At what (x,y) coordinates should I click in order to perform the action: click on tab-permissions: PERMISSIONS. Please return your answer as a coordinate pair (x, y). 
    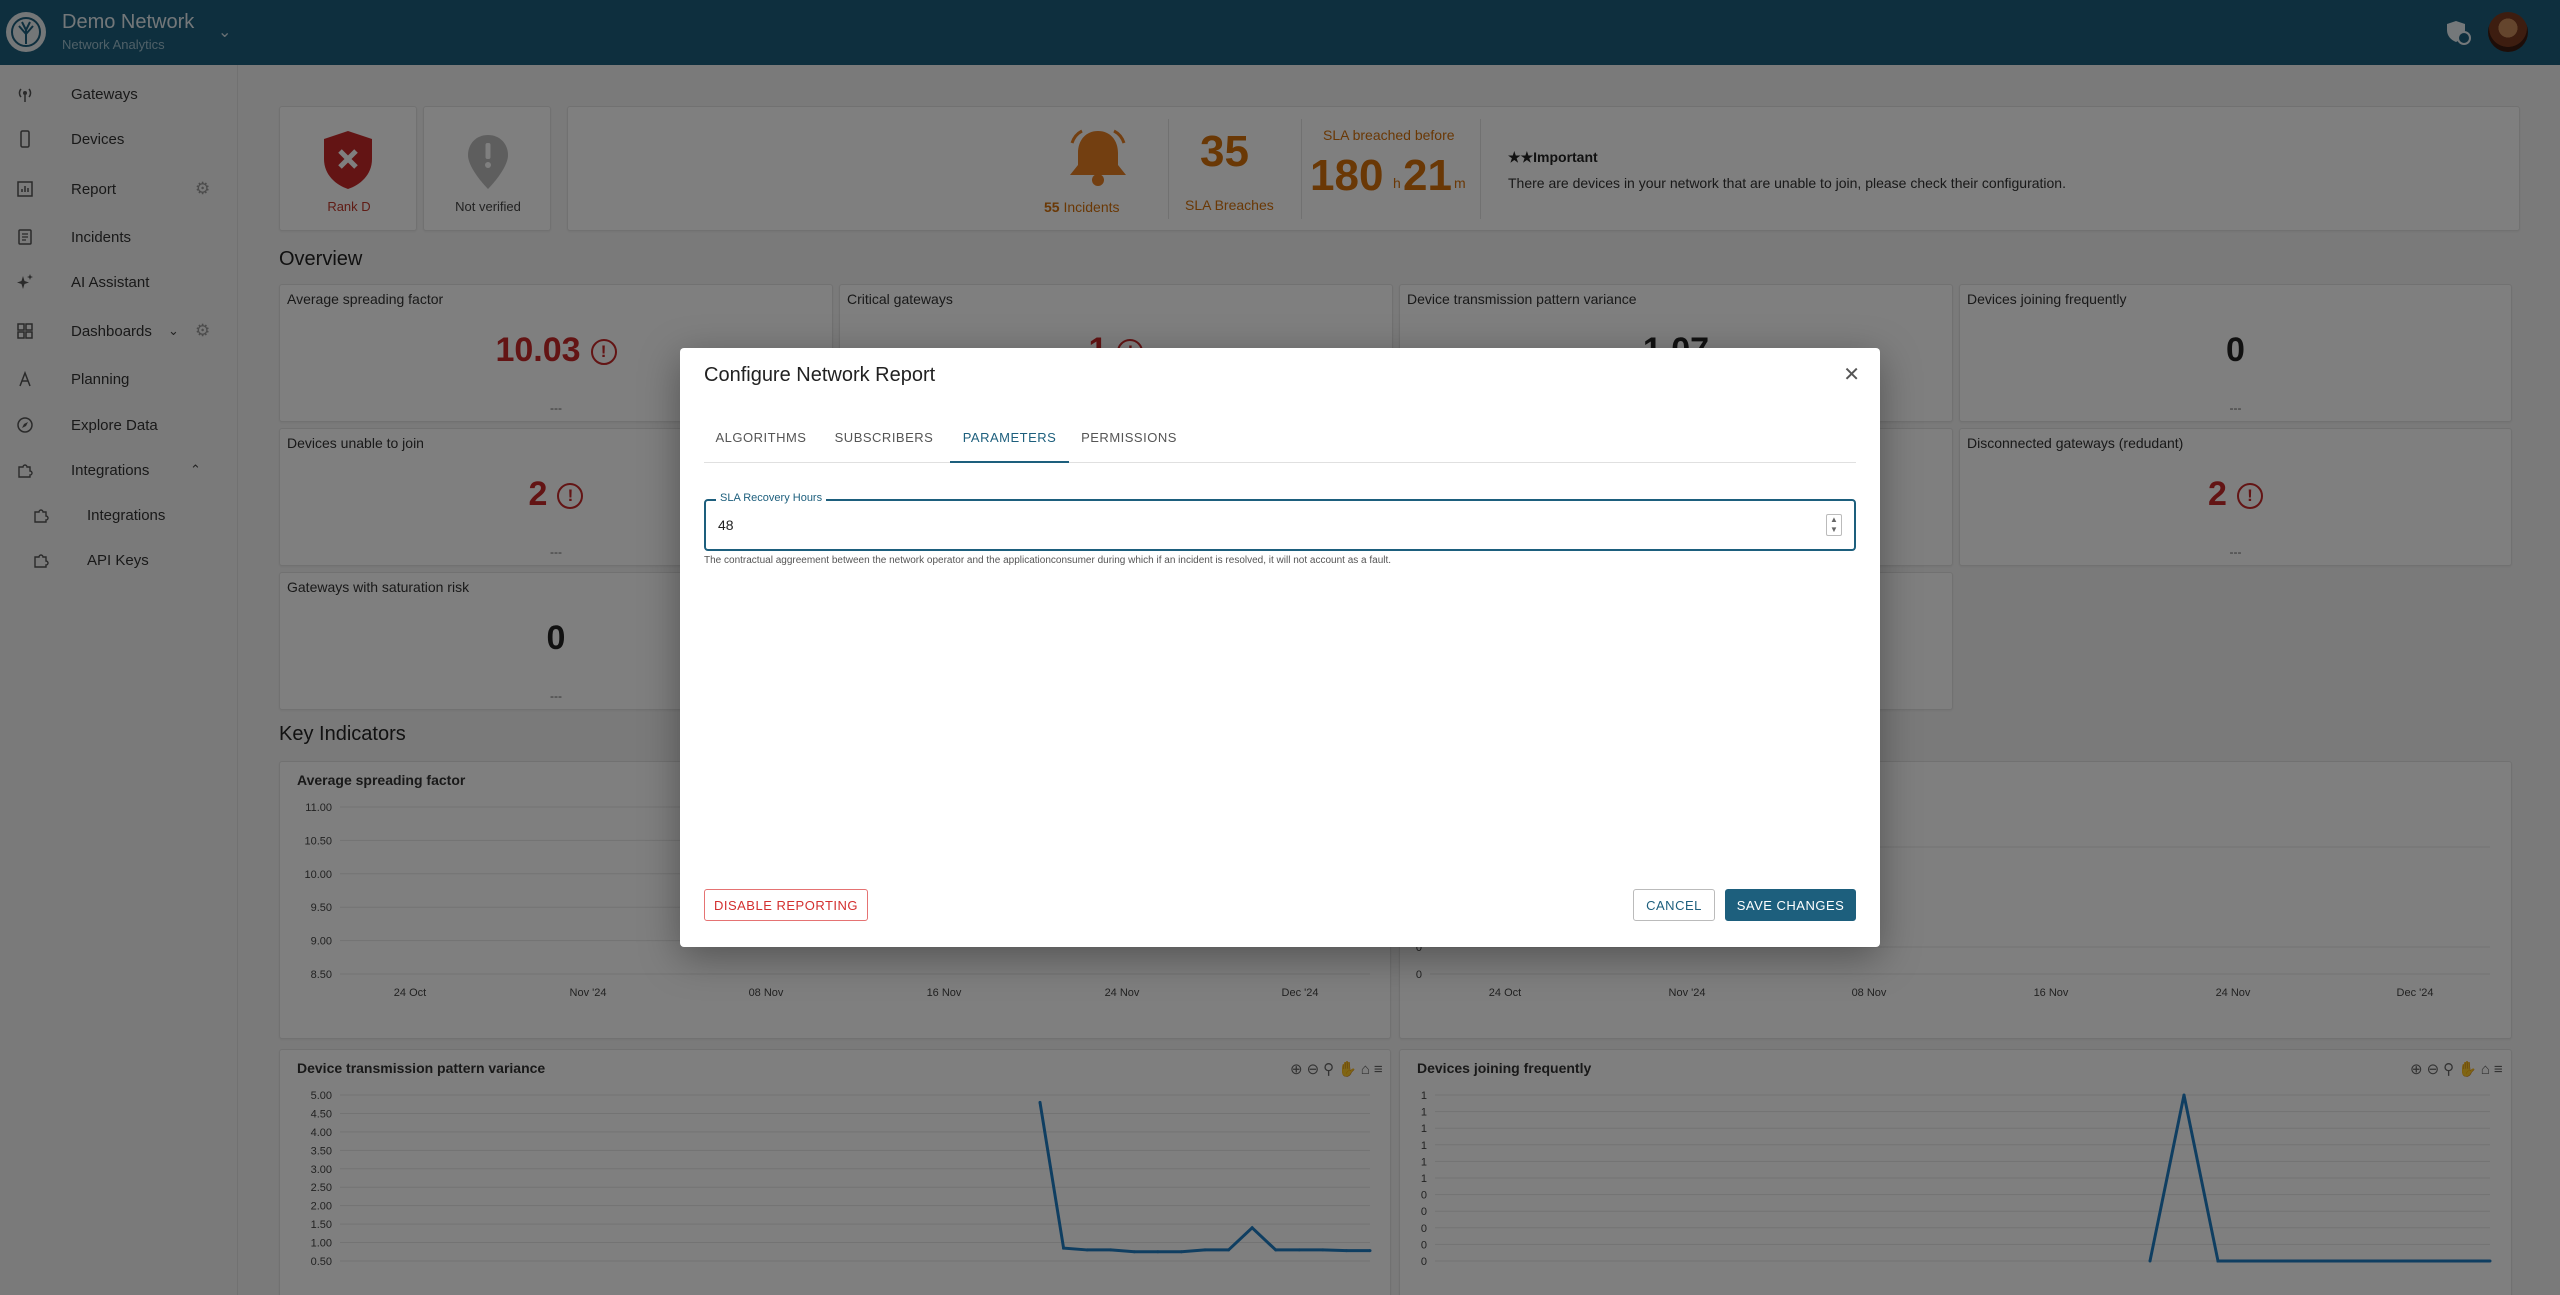
    Looking at the image, I should click on (1129, 440).